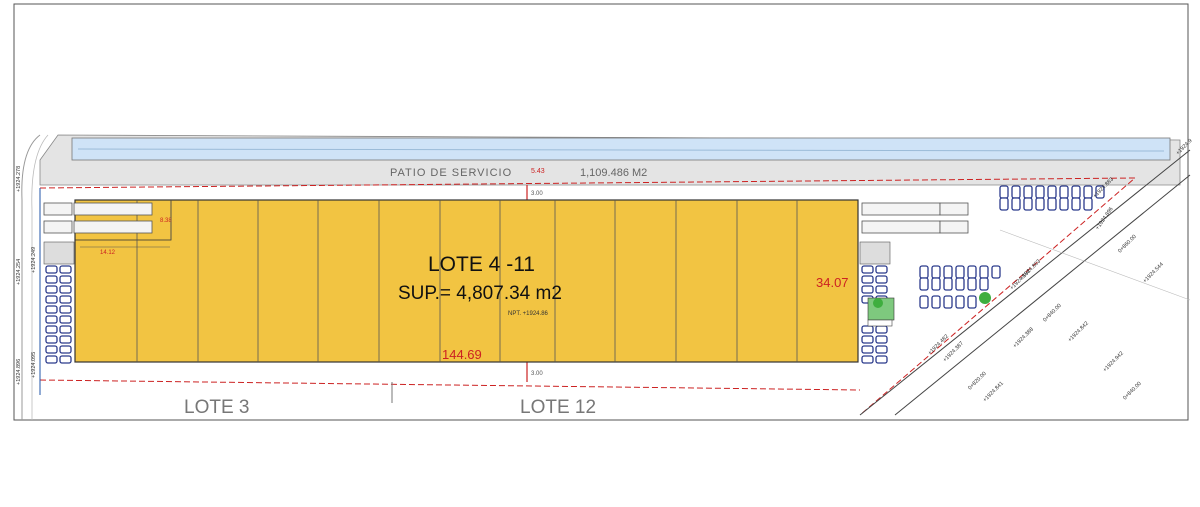  Describe the element at coordinates (558, 407) in the screenshot. I see `neighbor-lot-right: LOTE 12` at that location.